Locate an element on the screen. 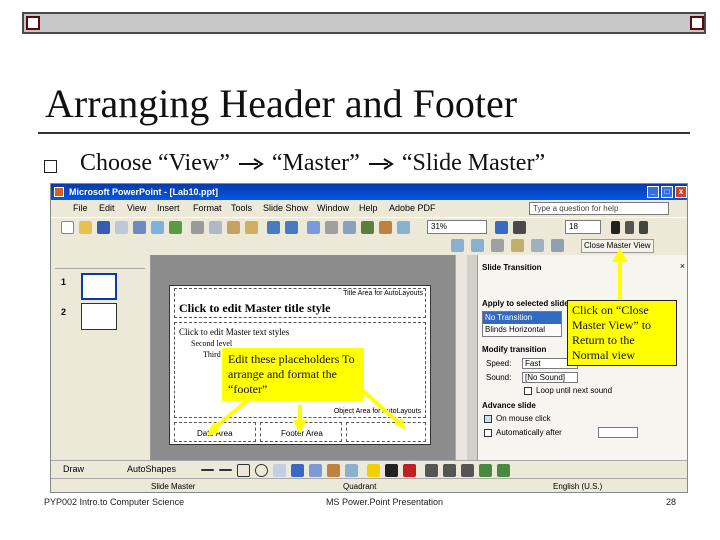  auto-advance-checkbox is located at coordinates (488, 433).